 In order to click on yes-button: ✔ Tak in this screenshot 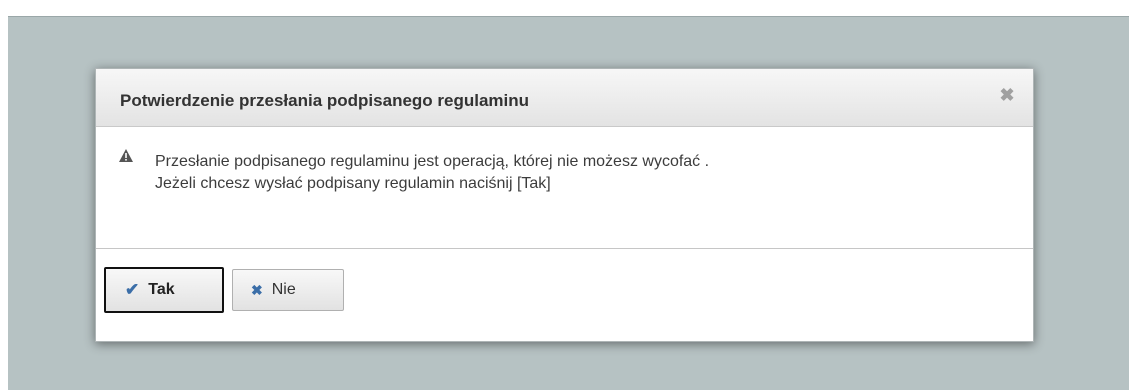, I will do `click(164, 290)`.